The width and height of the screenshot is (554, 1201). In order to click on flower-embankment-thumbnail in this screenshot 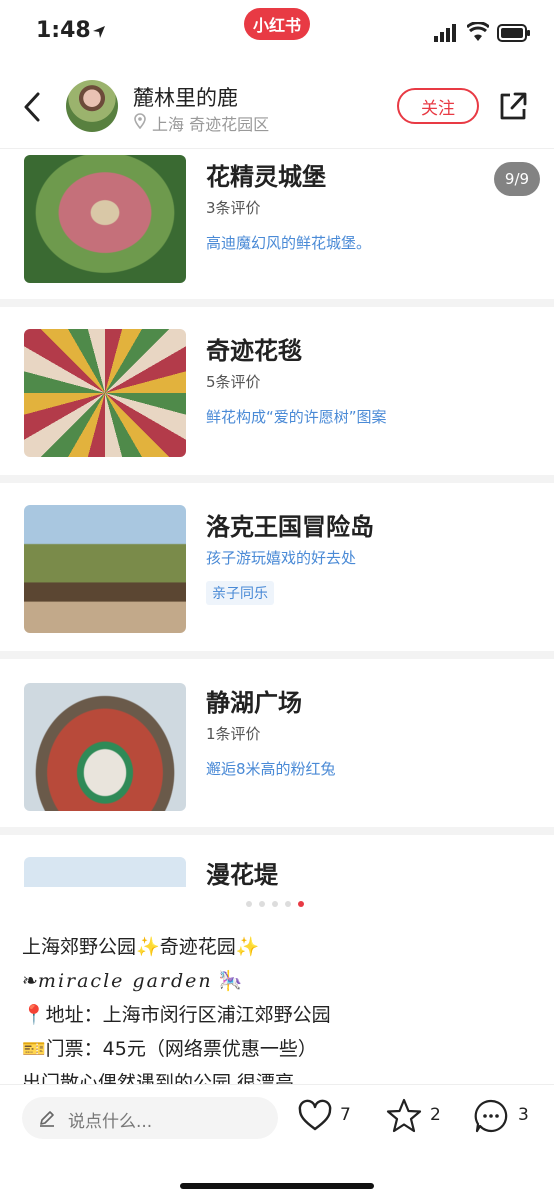, I will do `click(105, 872)`.